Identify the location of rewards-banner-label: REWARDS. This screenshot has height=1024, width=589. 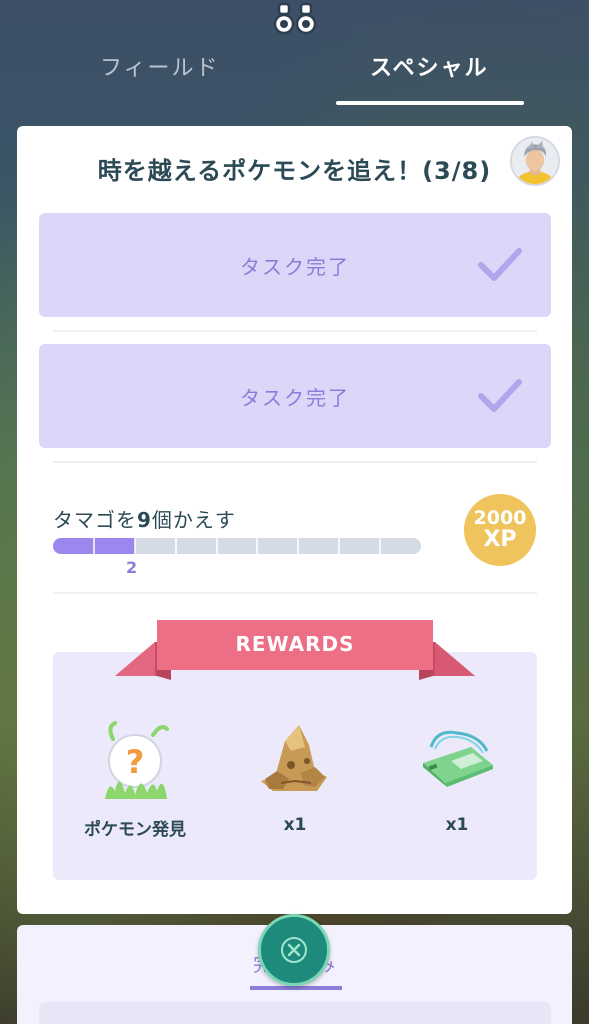
(295, 644).